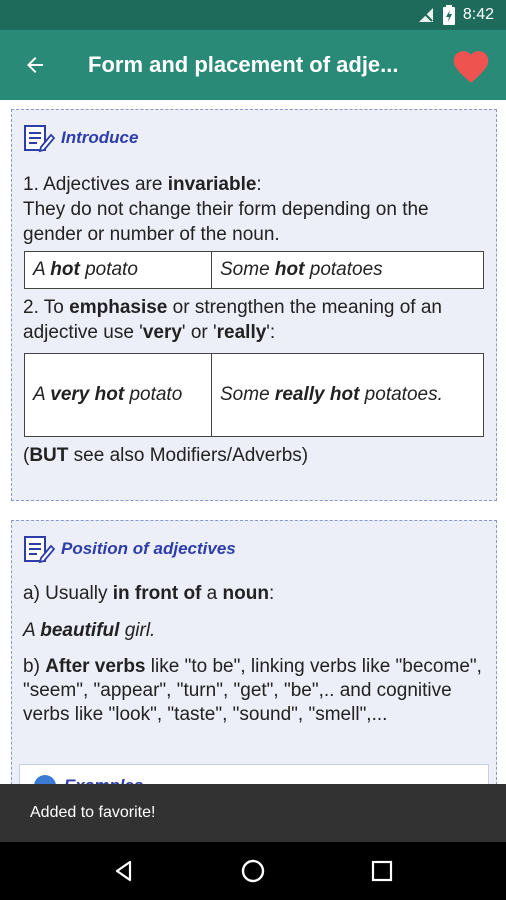 This screenshot has height=900, width=506. What do you see at coordinates (253, 15) in the screenshot?
I see `status-bar: 8:42` at bounding box center [253, 15].